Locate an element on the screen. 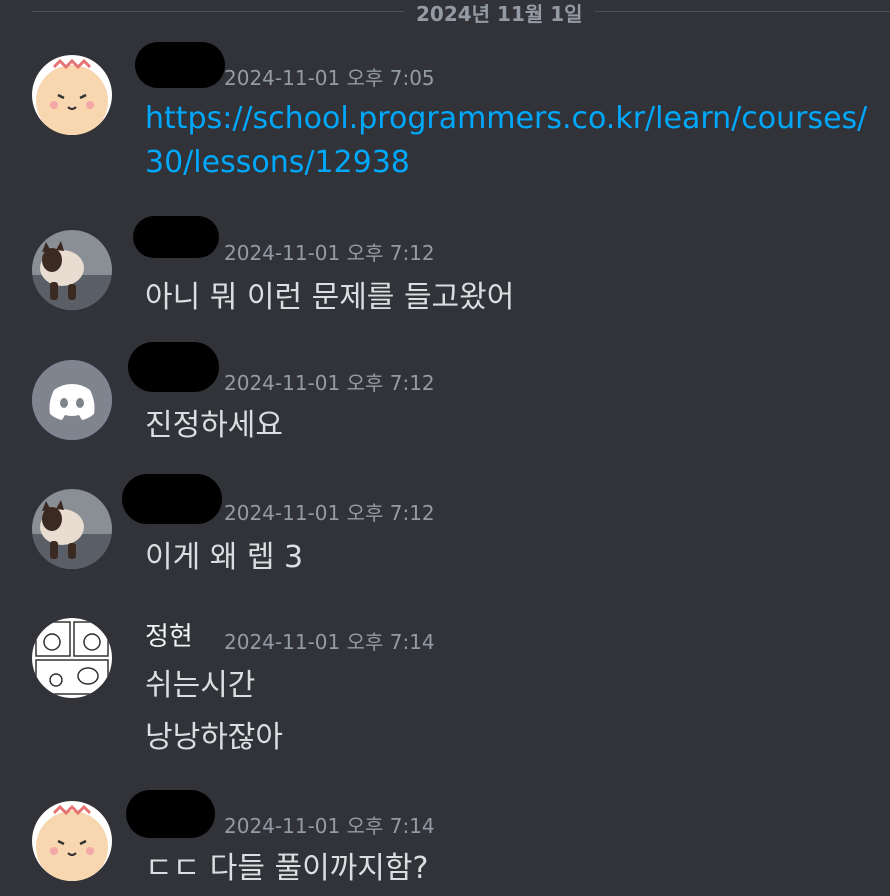 Image resolution: width=890 pixels, height=896 pixels. comic-strip-icon is located at coordinates (72, 658).